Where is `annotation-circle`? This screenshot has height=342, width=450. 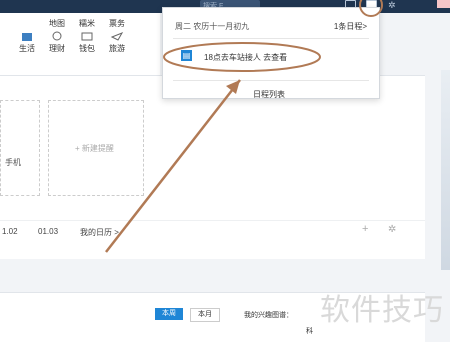 annotation-circle is located at coordinates (371, 8).